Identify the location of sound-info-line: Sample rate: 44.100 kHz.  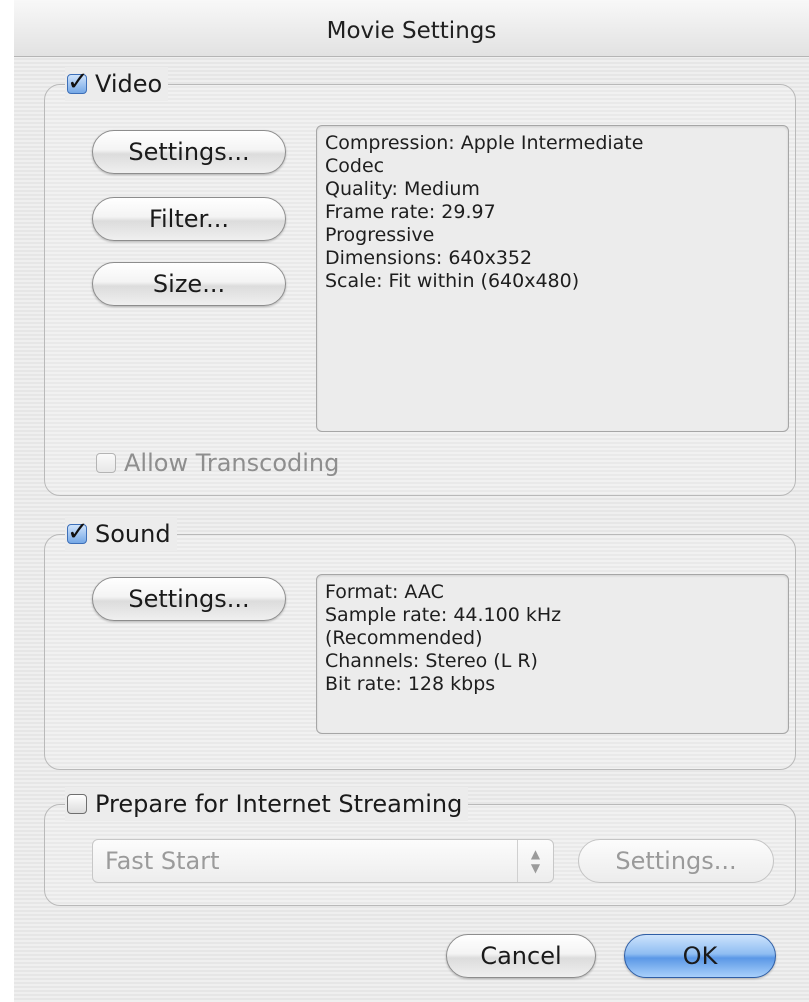
(443, 615).